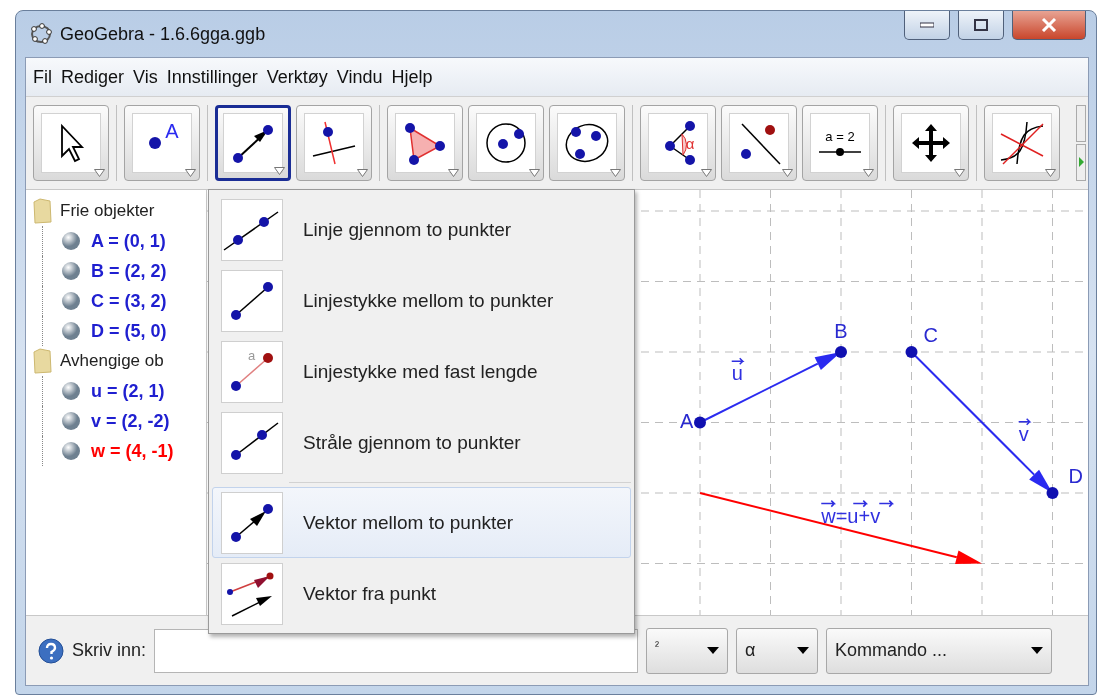 Image resolution: width=1099 pixels, height=700 pixels. What do you see at coordinates (930, 335) in the screenshot?
I see `point-label: C` at bounding box center [930, 335].